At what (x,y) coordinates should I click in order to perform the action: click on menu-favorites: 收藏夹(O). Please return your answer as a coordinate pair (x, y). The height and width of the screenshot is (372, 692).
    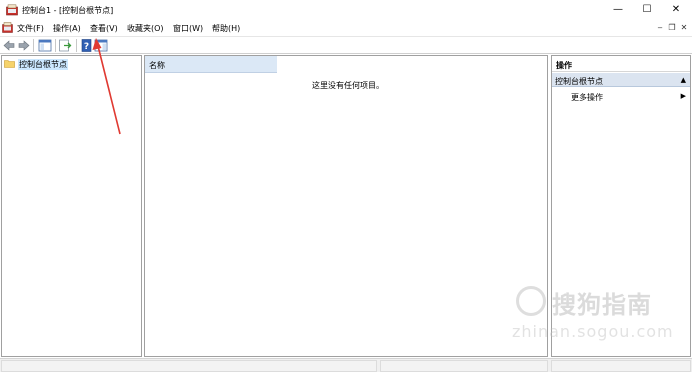
    Looking at the image, I should click on (145, 28).